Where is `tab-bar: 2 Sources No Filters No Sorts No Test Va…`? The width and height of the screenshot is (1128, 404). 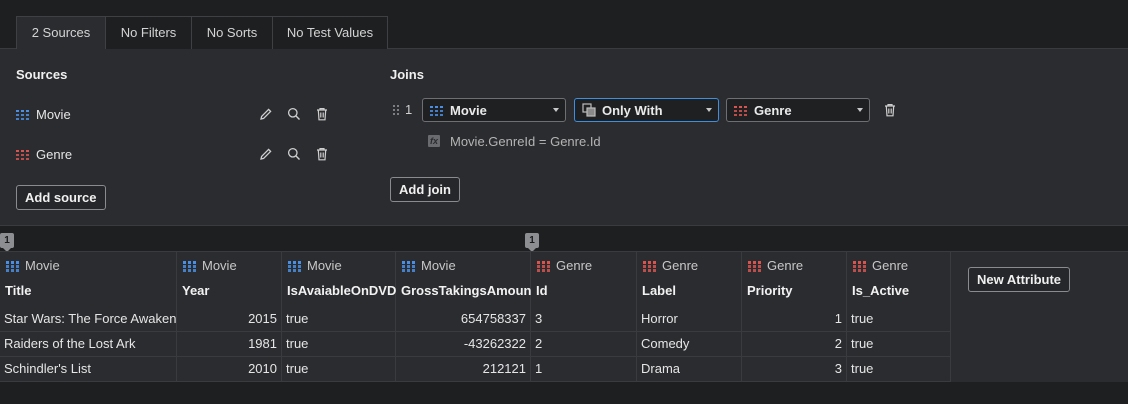
tab-bar: 2 Sources No Filters No Sorts No Test Va… is located at coordinates (564, 25).